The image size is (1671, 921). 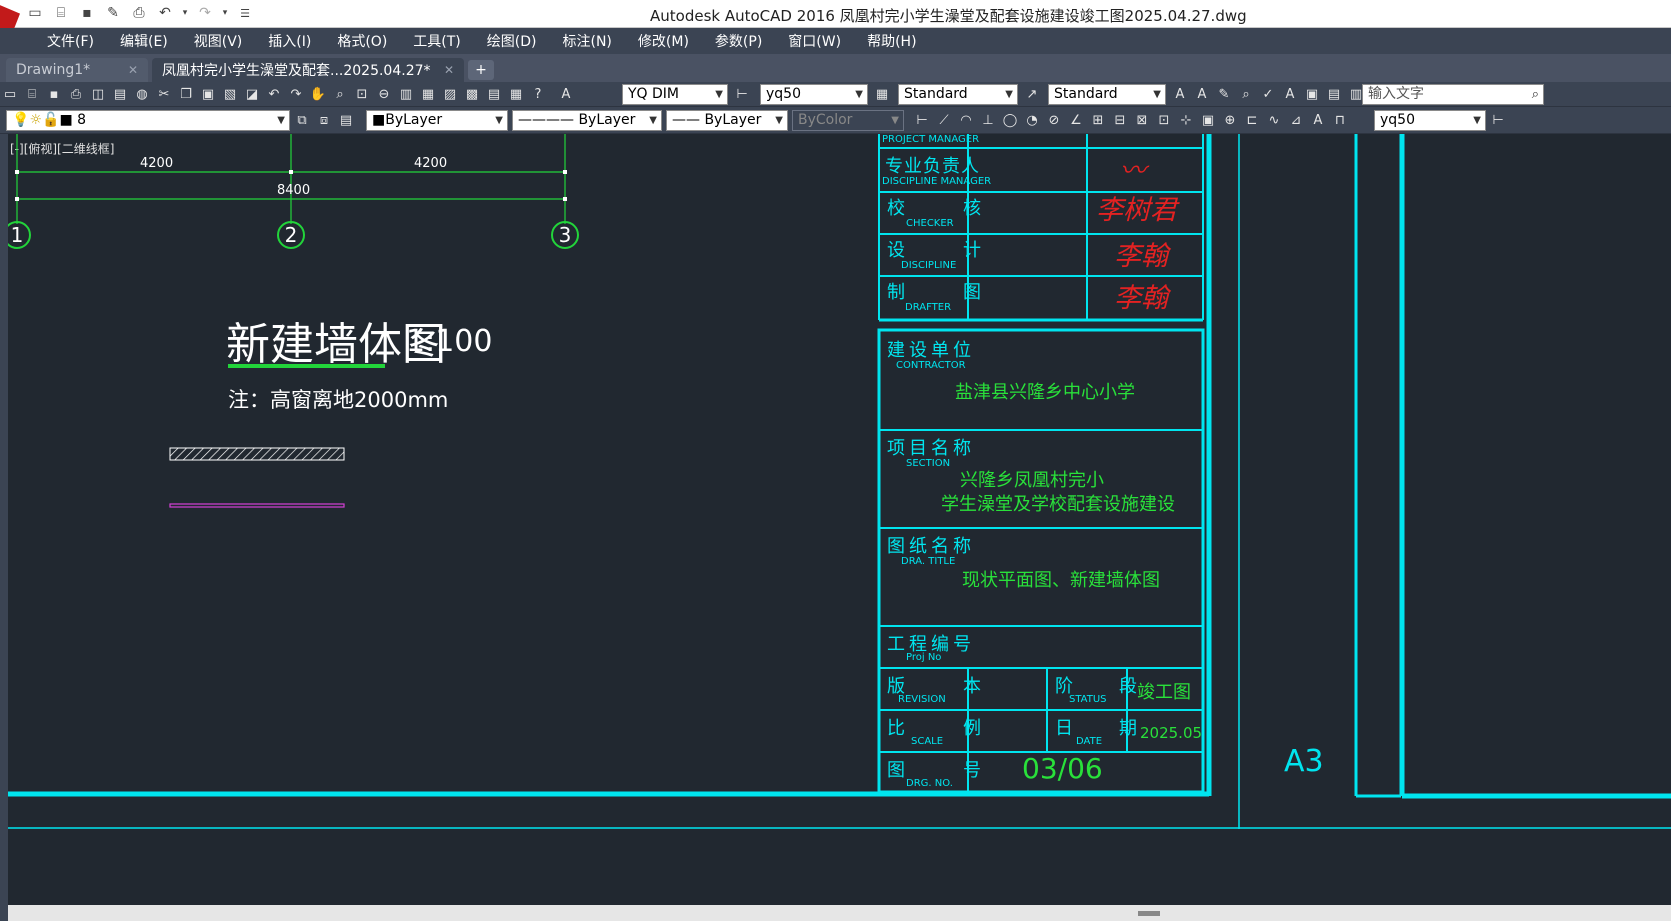 I want to click on text-style-dropdown: YQ DIM ▼, so click(x=675, y=94).